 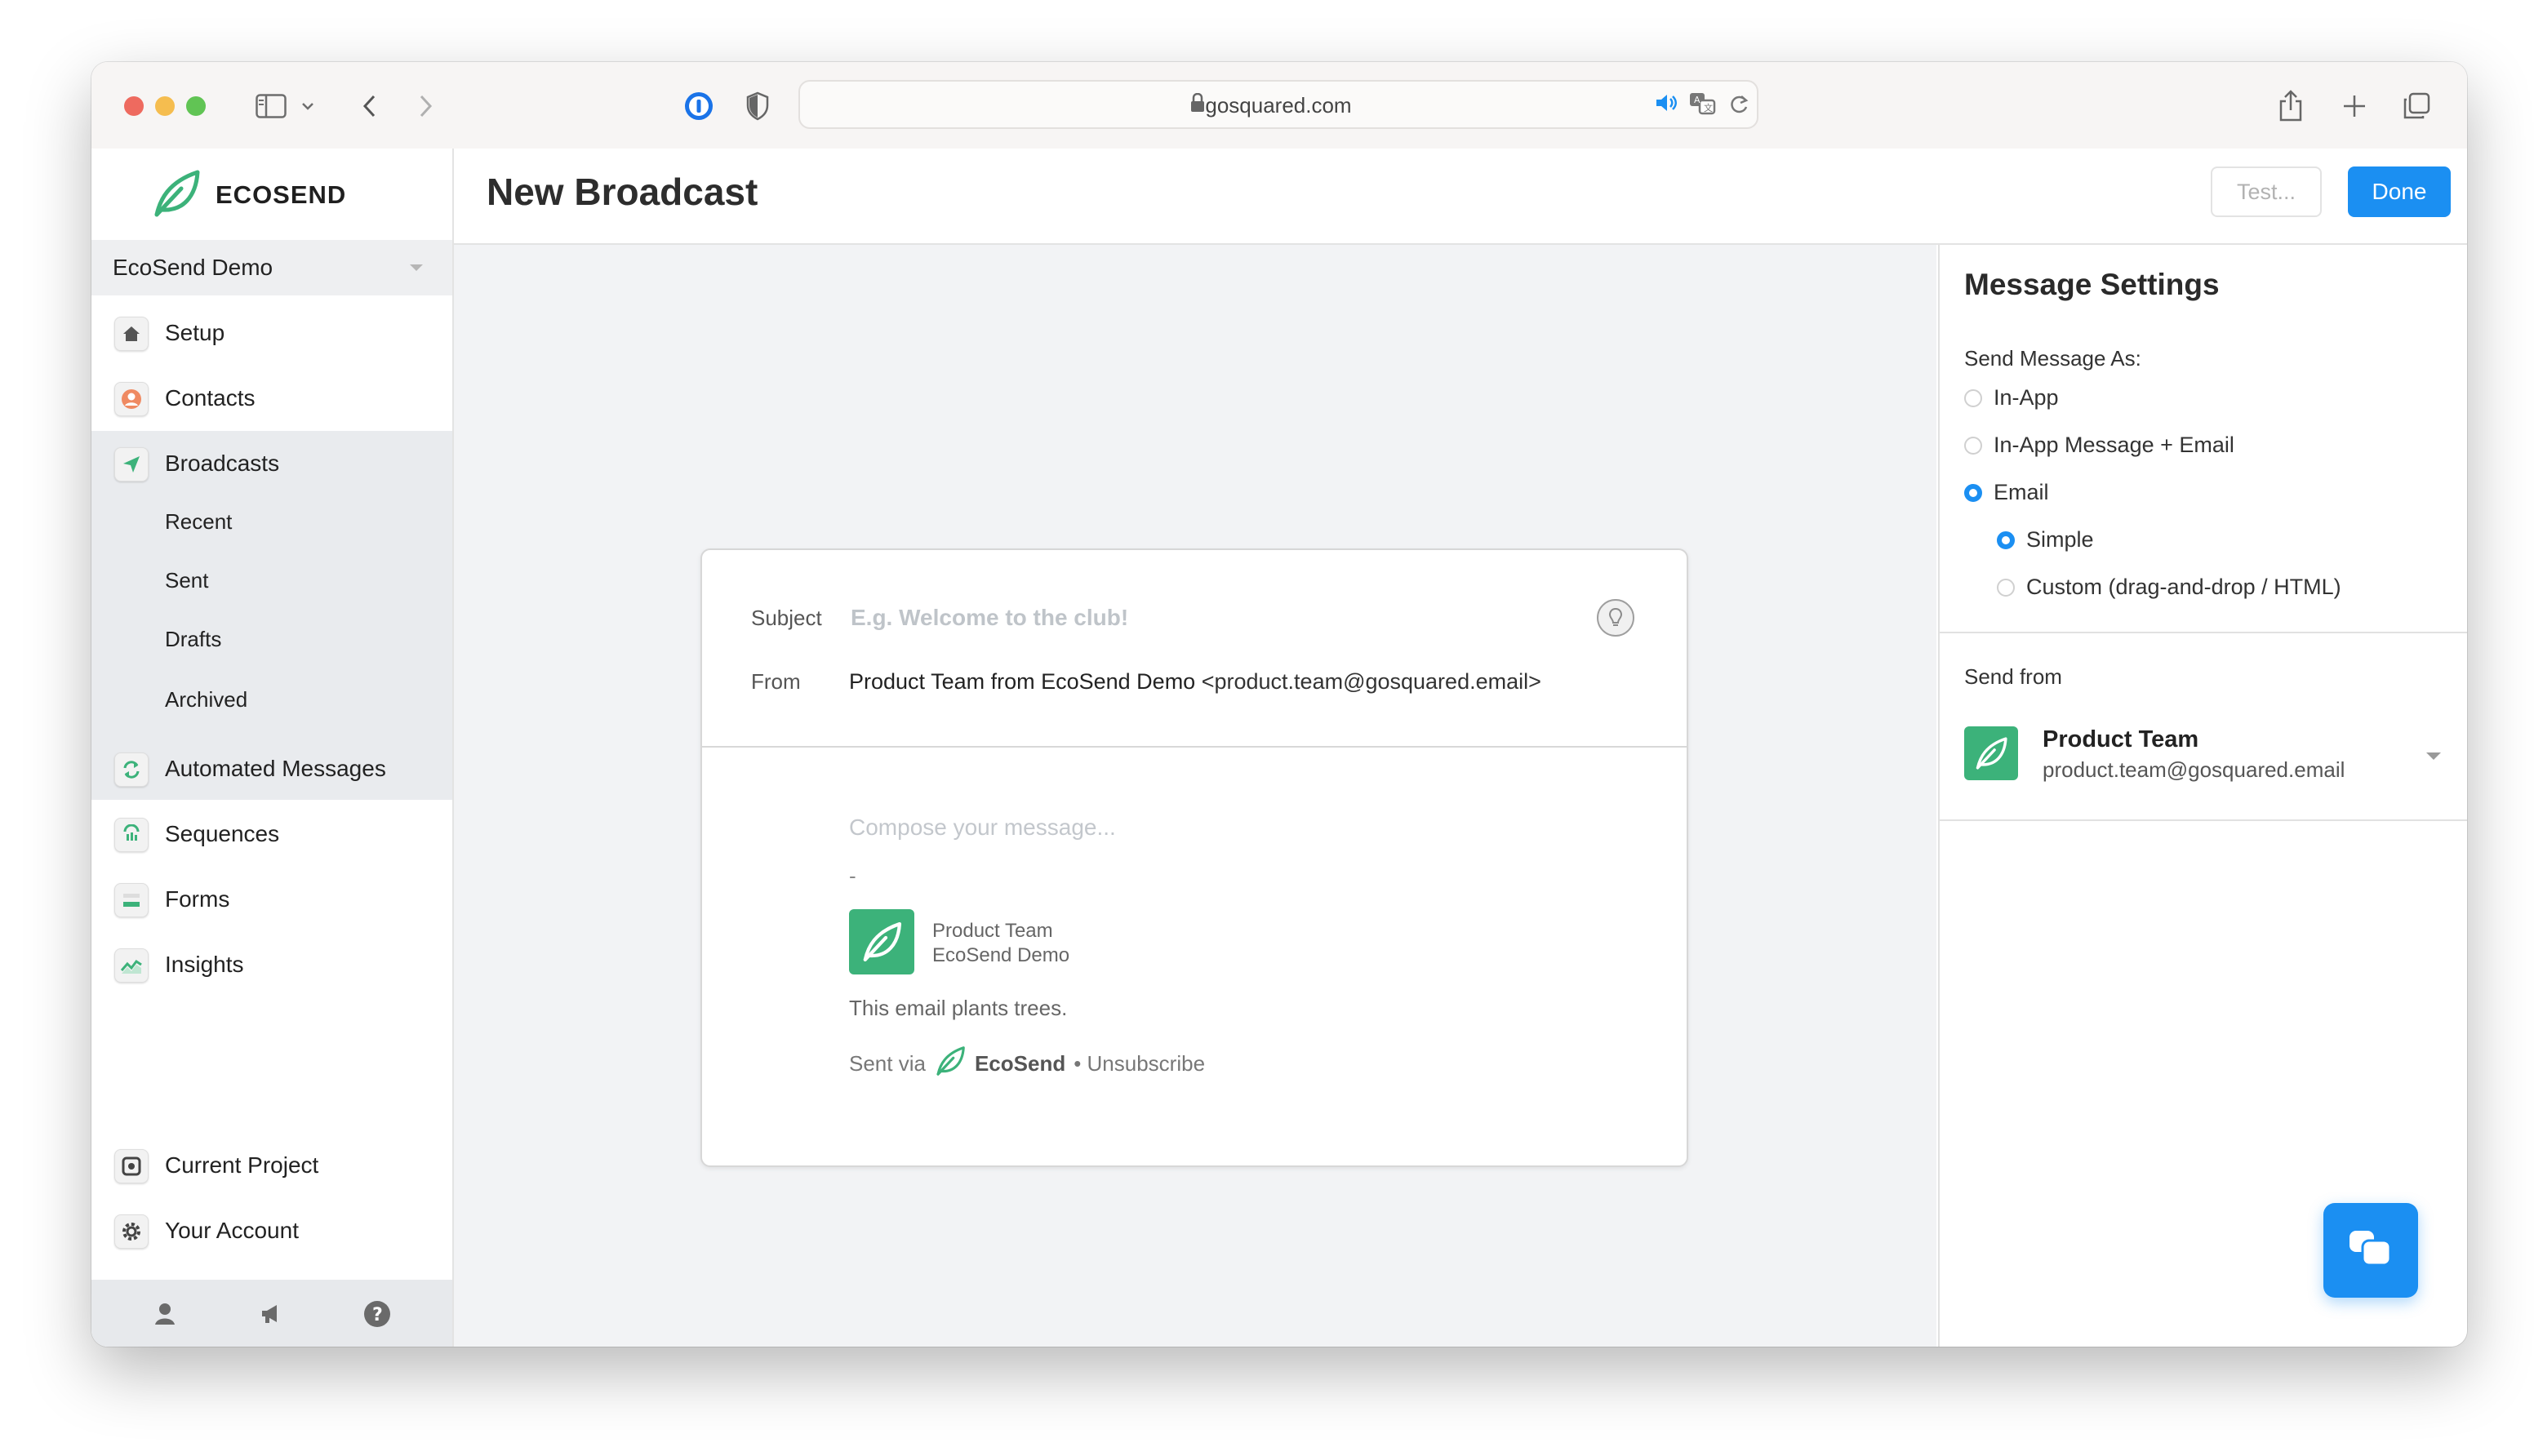 What do you see at coordinates (887, 1064) in the screenshot?
I see `sent-via-text: Sent via` at bounding box center [887, 1064].